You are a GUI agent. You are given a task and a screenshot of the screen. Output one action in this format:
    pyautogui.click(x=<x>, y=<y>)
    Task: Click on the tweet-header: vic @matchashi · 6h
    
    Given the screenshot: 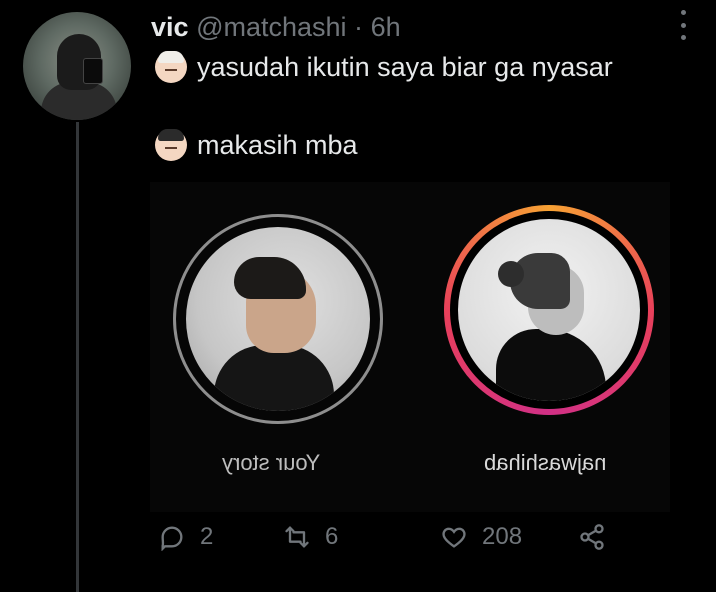 What is the action you would take?
    pyautogui.click(x=276, y=27)
    